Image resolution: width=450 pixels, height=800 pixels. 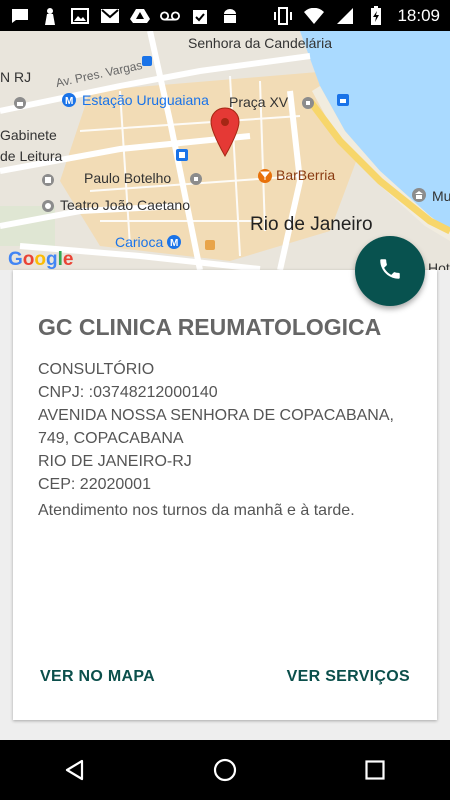 What do you see at coordinates (170, 16) in the screenshot?
I see `voicemail-icon` at bounding box center [170, 16].